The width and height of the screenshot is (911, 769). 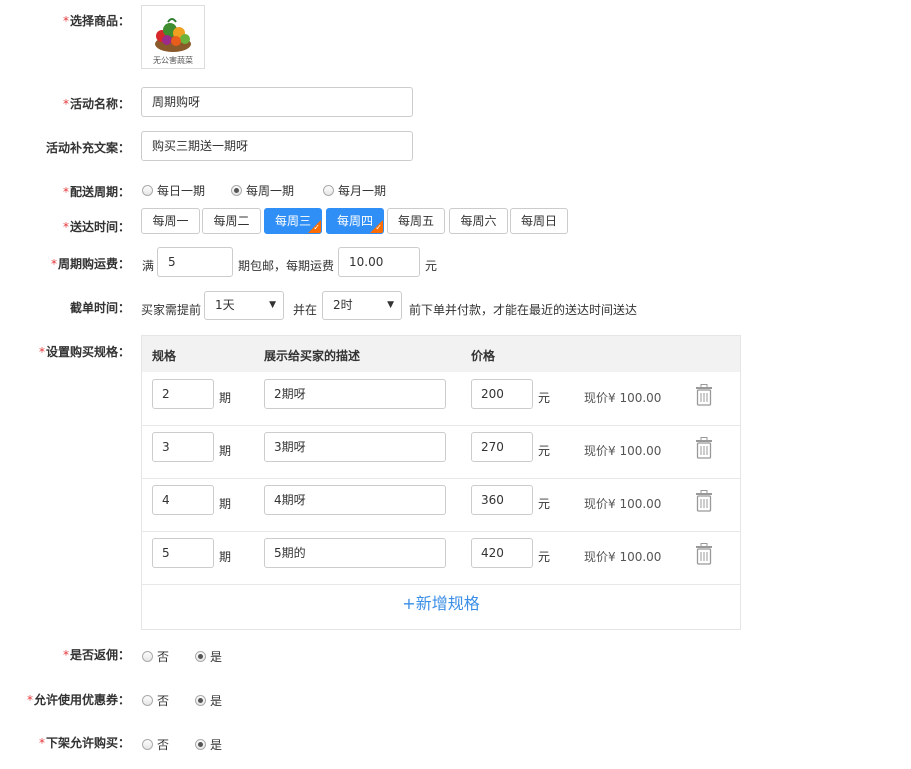 I want to click on cycle-daily-radio: 每日一期, so click(x=173, y=190).